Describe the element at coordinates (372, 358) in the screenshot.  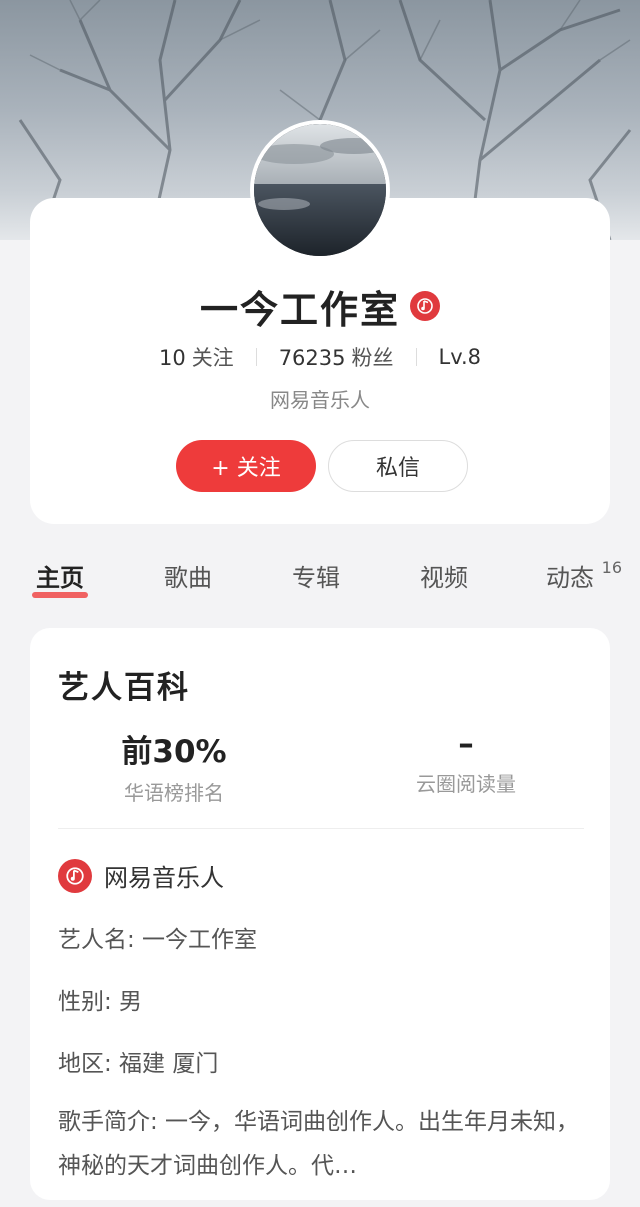
I see `fans-label: 粉丝` at that location.